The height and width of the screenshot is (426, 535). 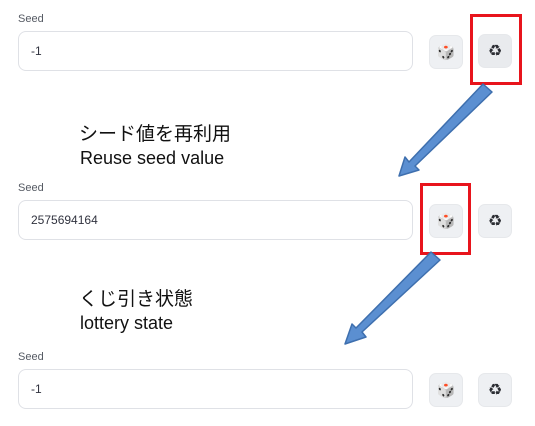 I want to click on arrow-to-group-three, so click(x=392, y=298).